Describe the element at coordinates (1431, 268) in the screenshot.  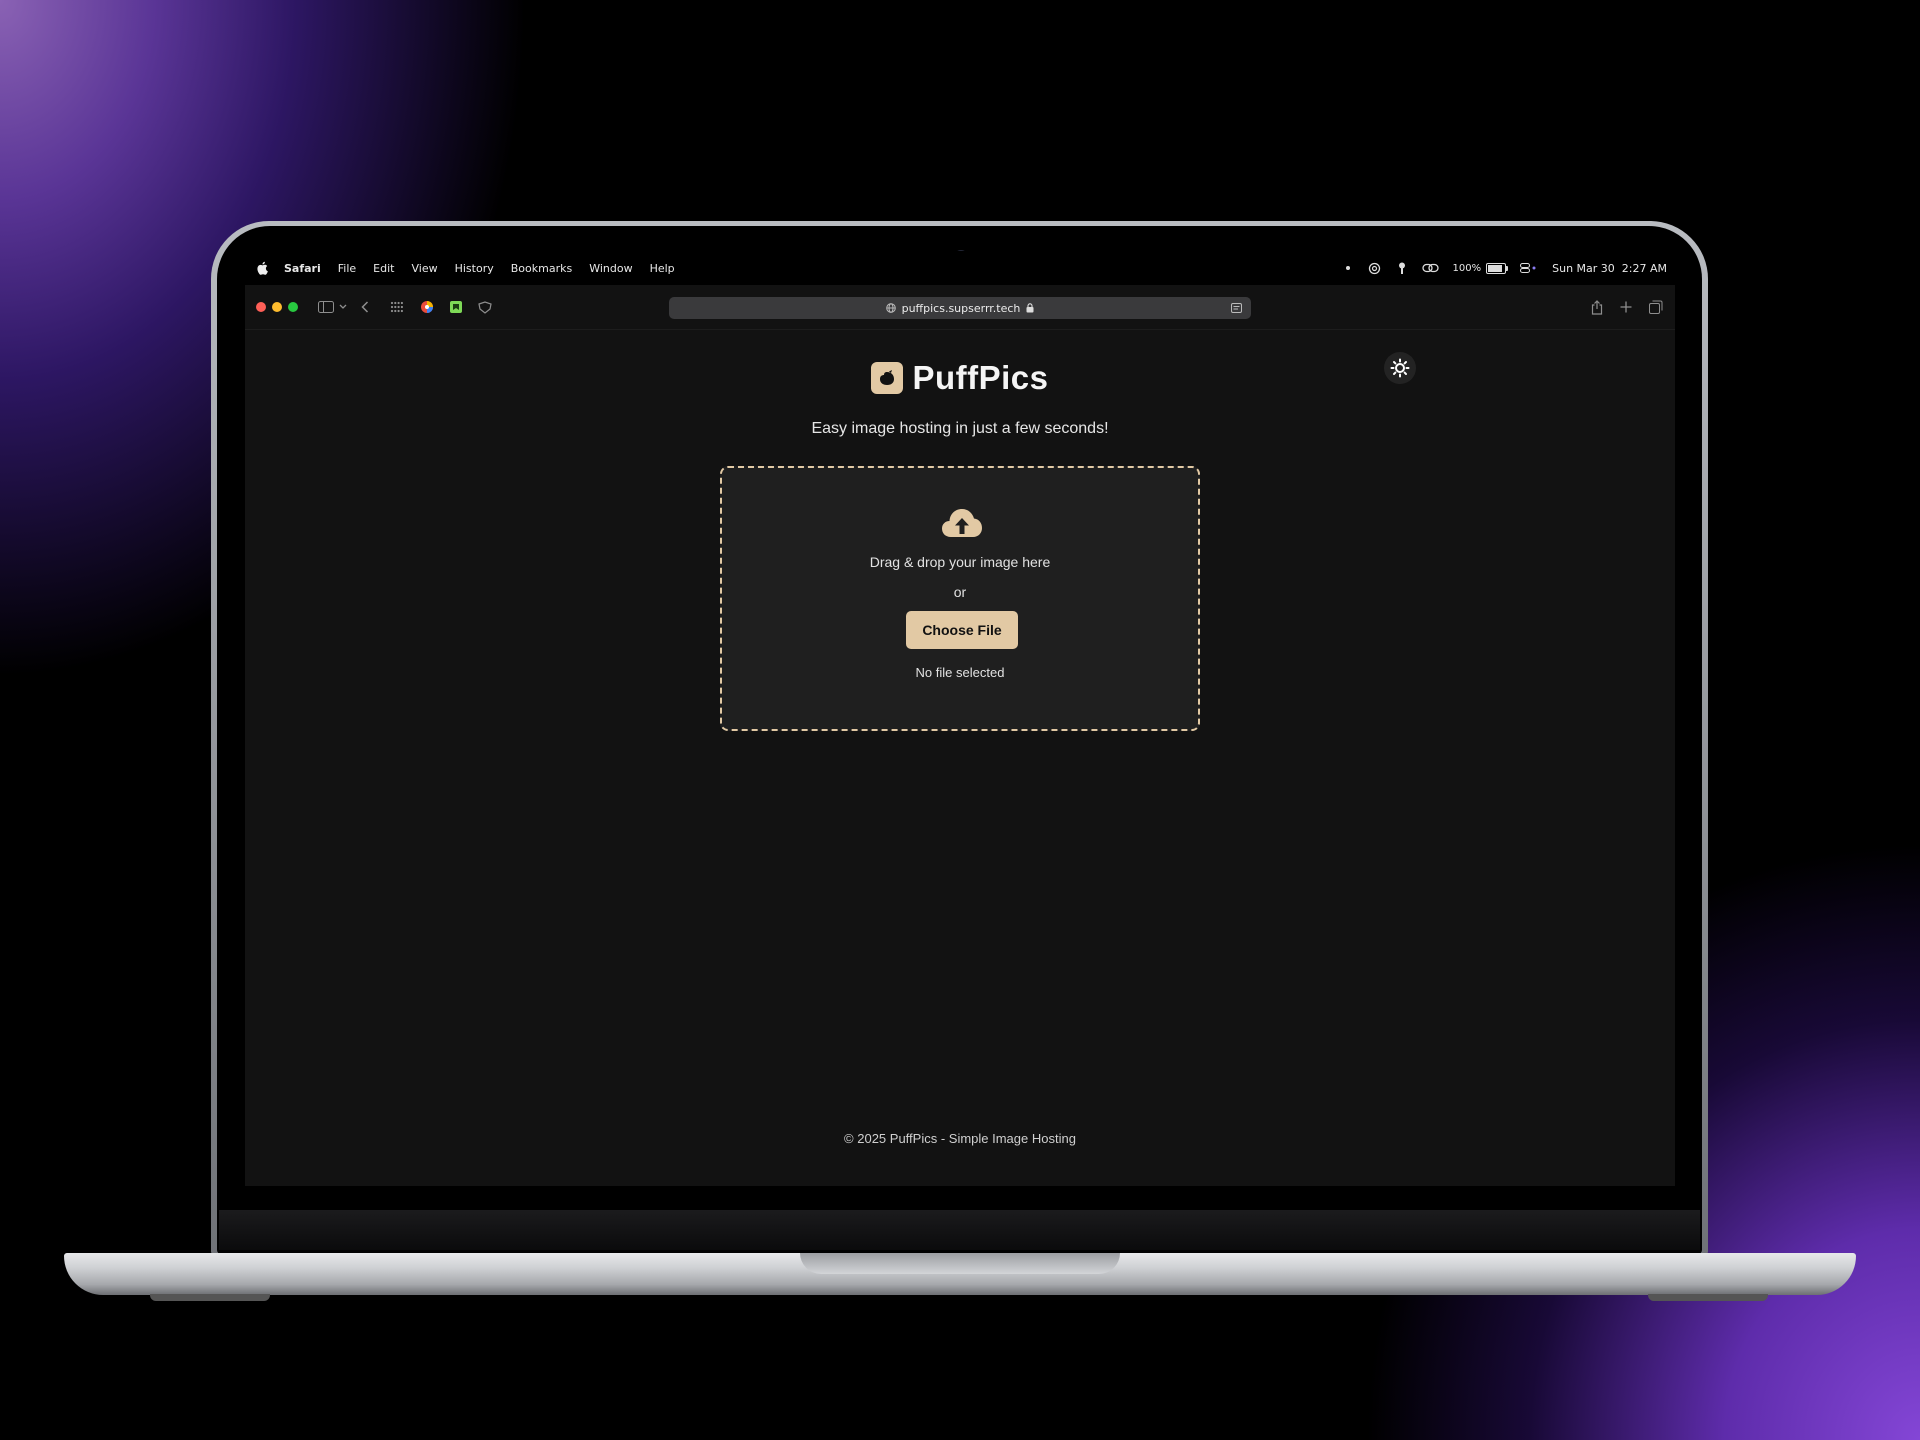
I see `link-icon` at that location.